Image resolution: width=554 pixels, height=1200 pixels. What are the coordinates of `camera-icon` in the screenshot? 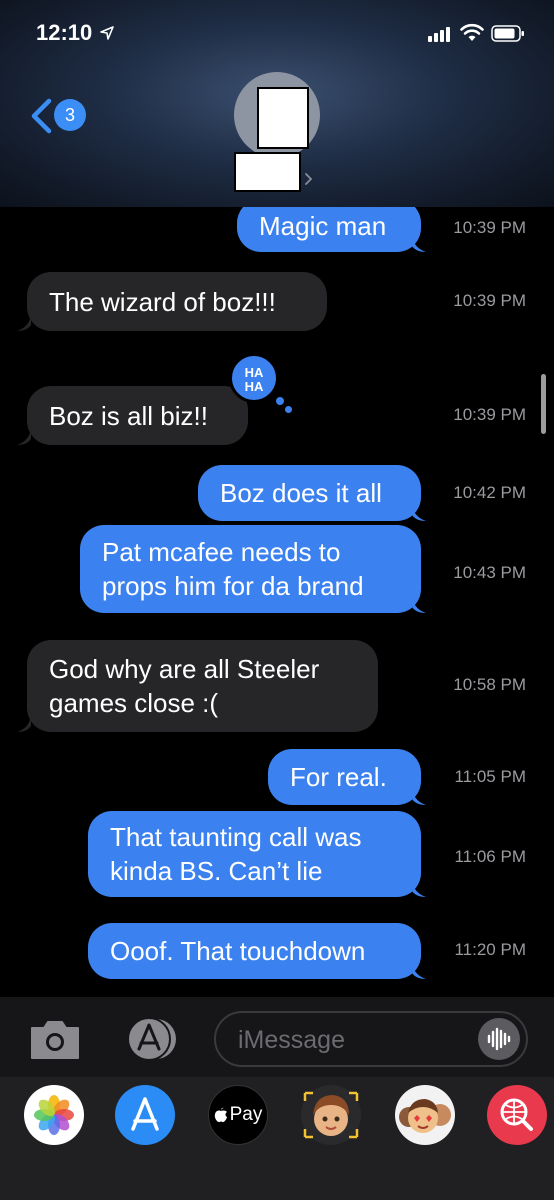 It's located at (55, 1040).